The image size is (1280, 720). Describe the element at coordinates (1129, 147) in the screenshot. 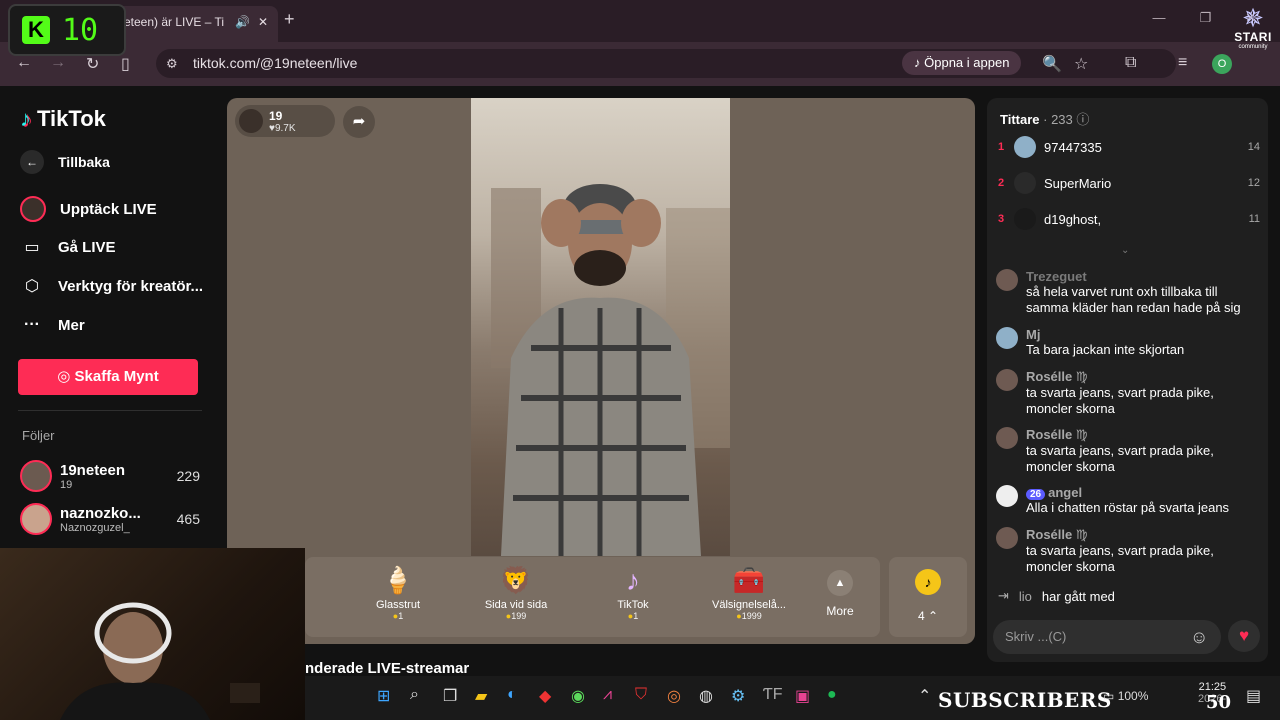

I see `top-viewer-row: 1 97447335 14` at that location.